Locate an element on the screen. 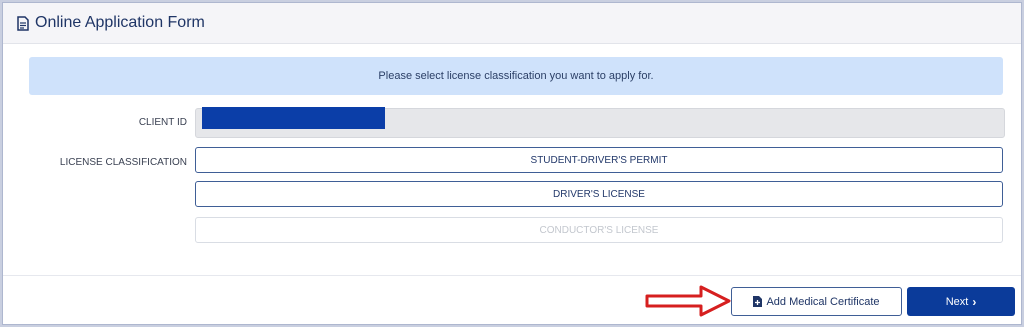 This screenshot has height=327, width=1024. add-medical-certificate-button: Add Medical Certificate is located at coordinates (816, 301).